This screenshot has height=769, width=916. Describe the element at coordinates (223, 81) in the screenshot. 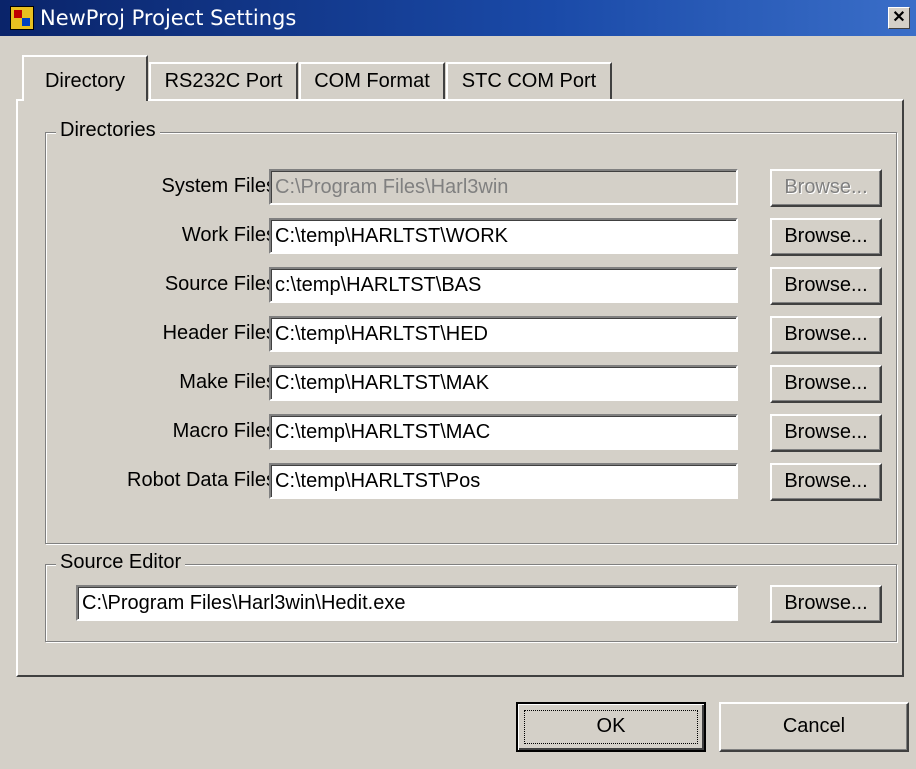

I see `tab-rs232c-port: RS232C Port` at that location.